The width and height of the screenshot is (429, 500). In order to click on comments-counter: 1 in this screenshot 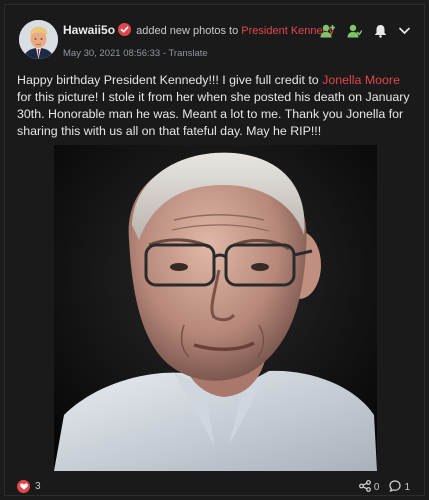, I will do `click(399, 487)`.